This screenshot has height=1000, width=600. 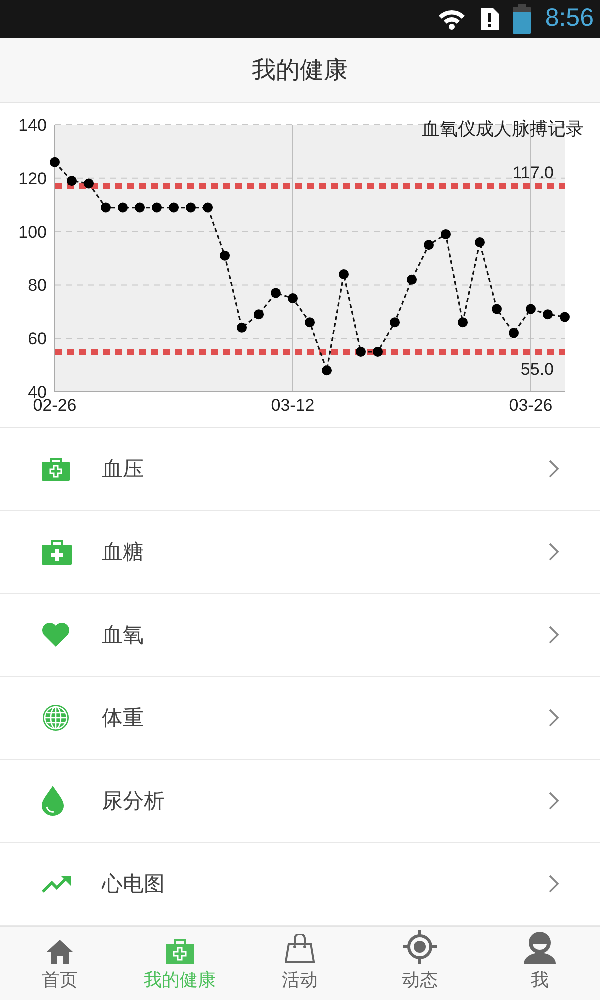 I want to click on axis-label: 60, so click(x=37, y=338).